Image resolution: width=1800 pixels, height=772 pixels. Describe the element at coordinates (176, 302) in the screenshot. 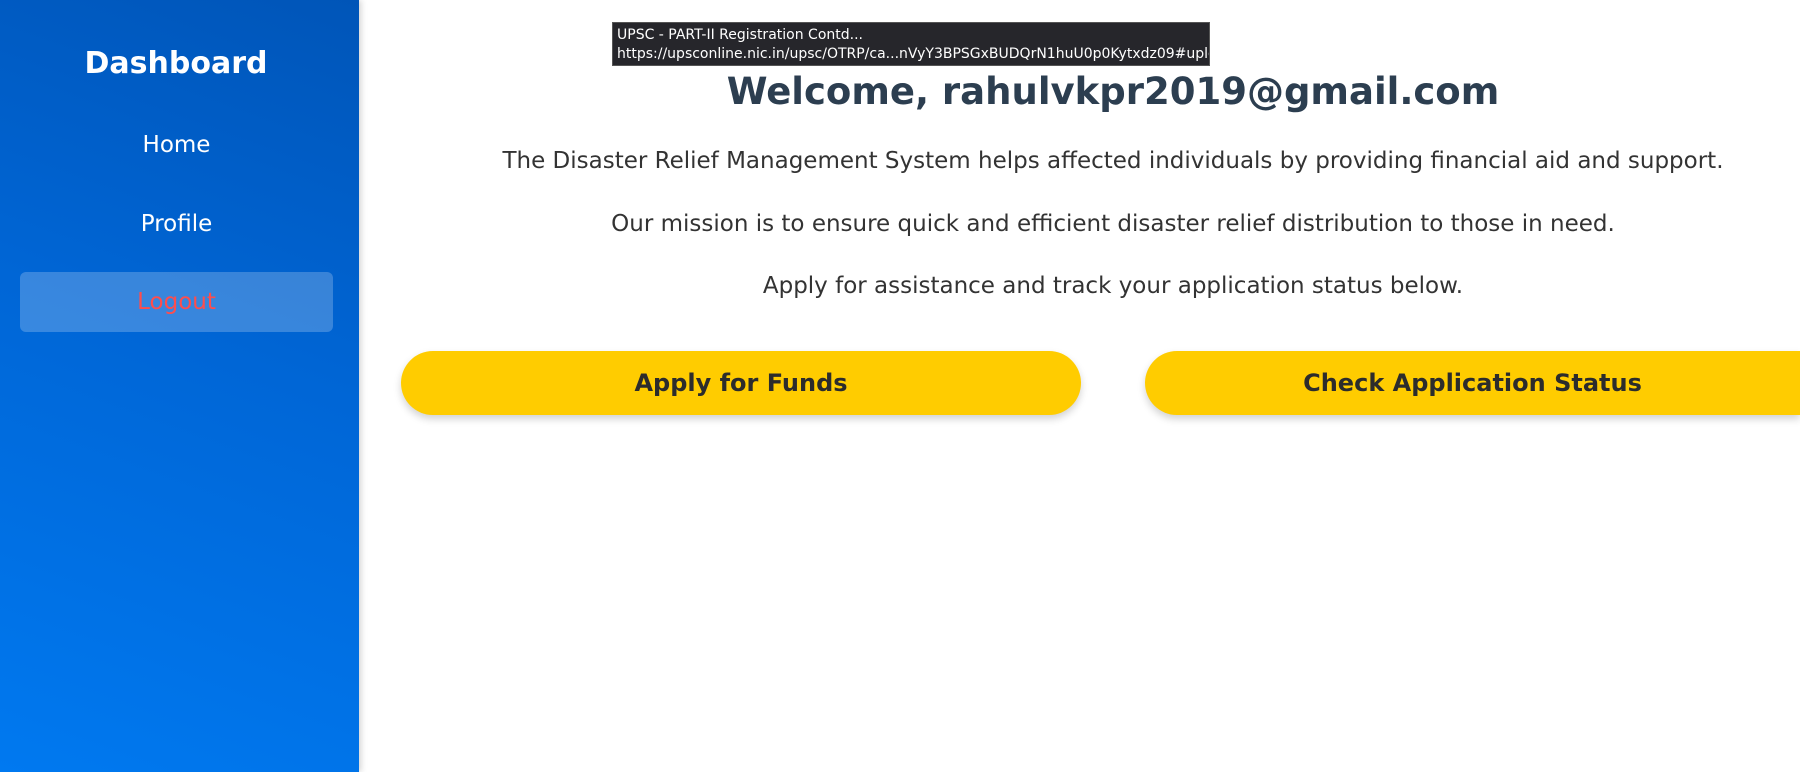

I see `sidebar-item-logout: Logout` at that location.